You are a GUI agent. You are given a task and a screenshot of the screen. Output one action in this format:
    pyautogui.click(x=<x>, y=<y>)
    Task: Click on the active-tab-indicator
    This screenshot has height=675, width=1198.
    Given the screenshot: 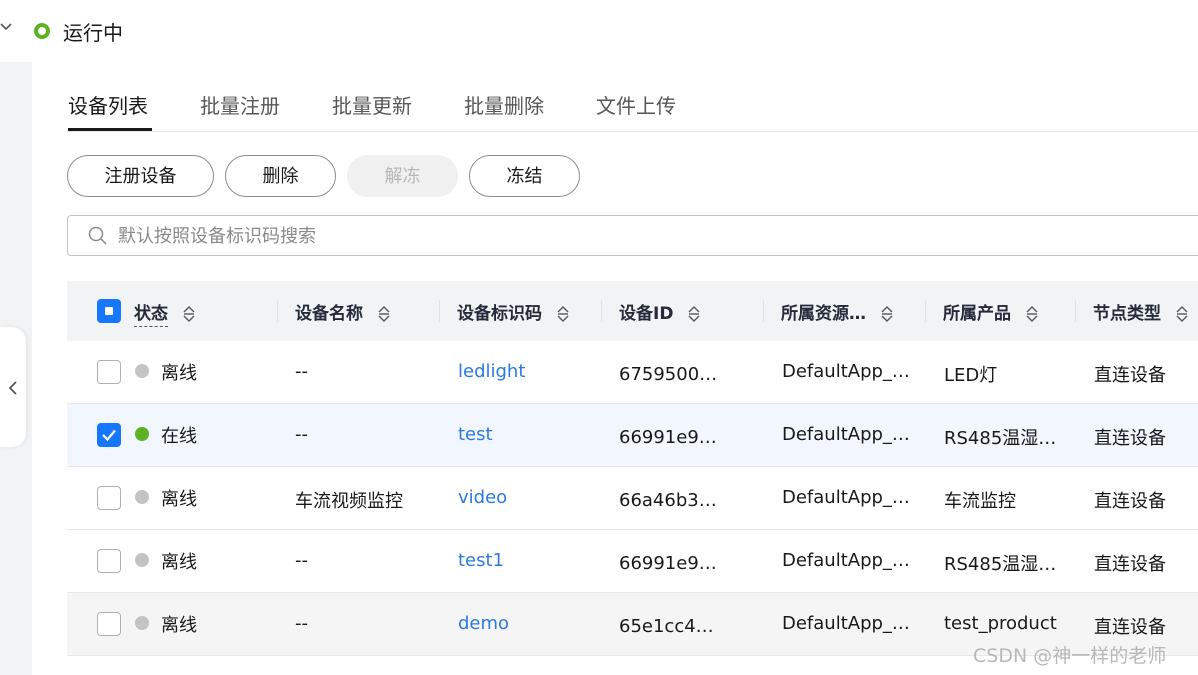 What is the action you would take?
    pyautogui.click(x=110, y=129)
    